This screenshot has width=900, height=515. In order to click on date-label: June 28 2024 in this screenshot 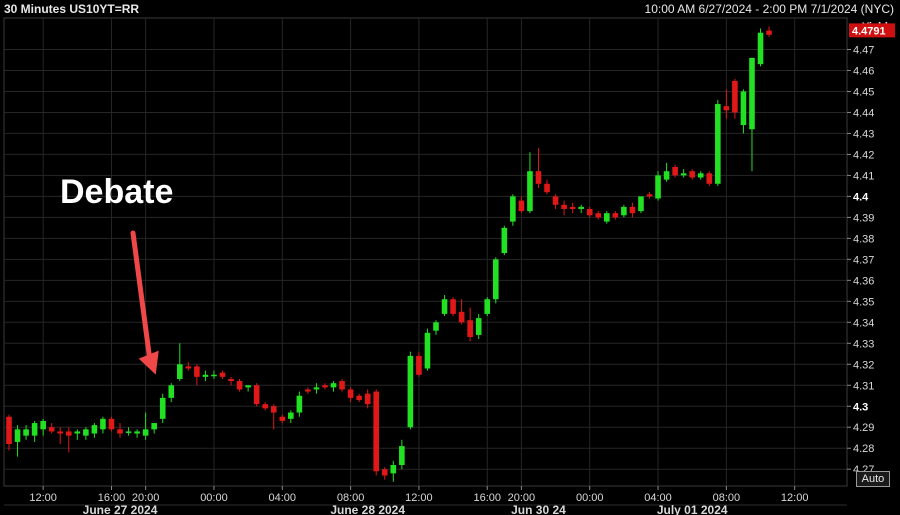, I will do `click(367, 509)`.